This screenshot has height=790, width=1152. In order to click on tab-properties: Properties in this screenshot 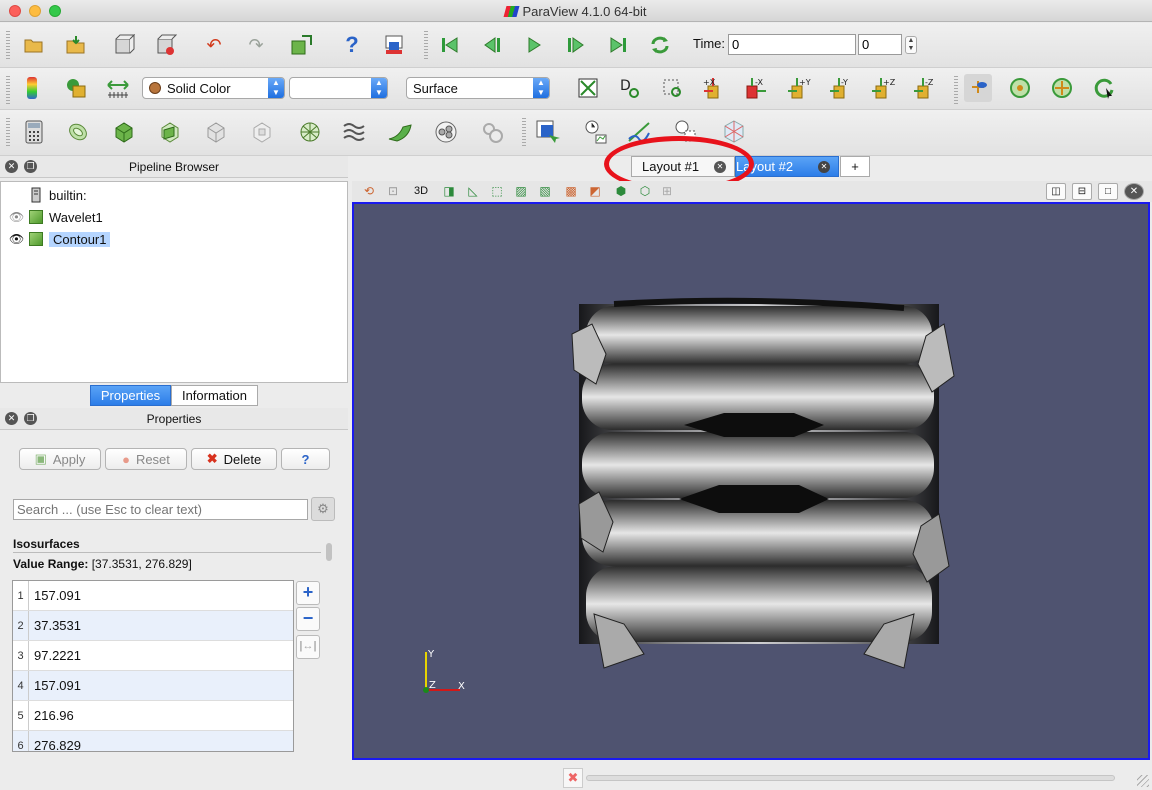, I will do `click(130, 395)`.